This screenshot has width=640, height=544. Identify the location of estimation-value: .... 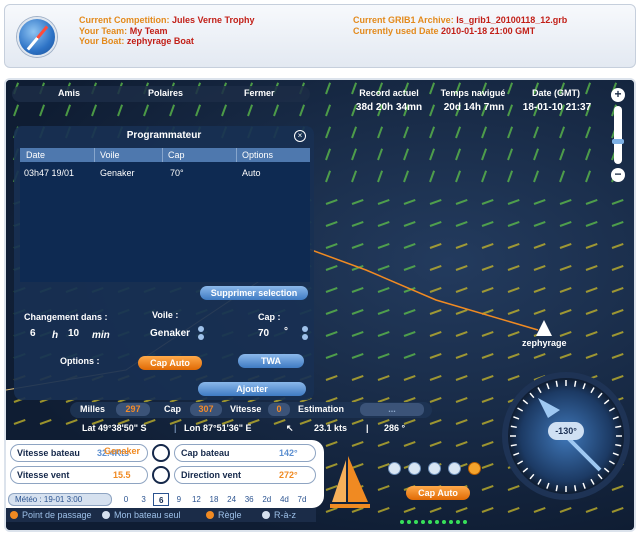
(392, 409).